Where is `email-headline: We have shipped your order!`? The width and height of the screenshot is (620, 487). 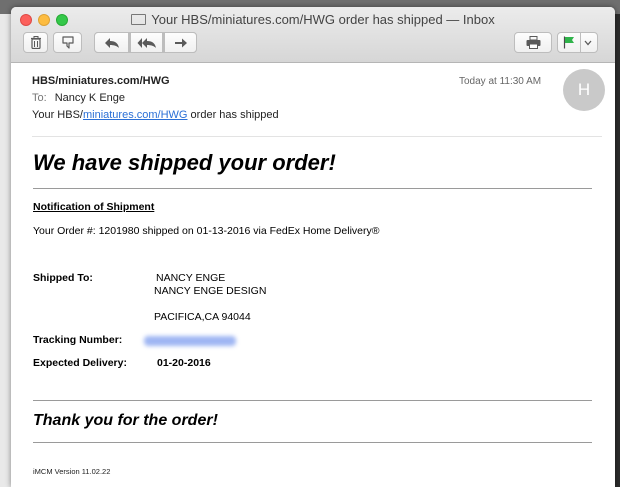
email-headline: We have shipped your order! is located at coordinates (184, 162).